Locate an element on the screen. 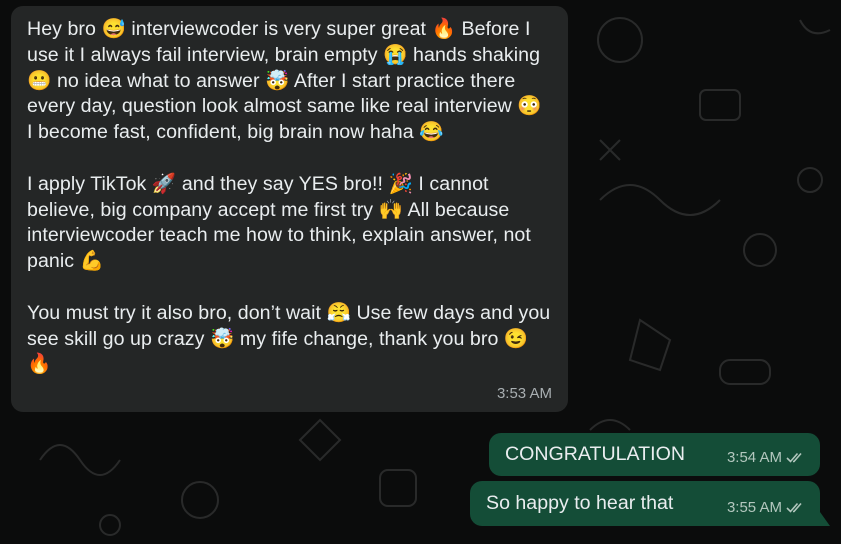  message-text: CONGRATULATION is located at coordinates (595, 454).